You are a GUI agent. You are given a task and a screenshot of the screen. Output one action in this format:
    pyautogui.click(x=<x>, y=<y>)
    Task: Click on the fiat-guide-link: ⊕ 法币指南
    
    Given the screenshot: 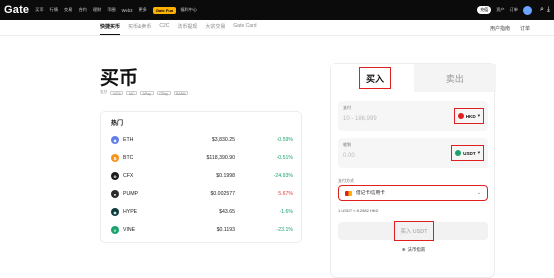 What is the action you would take?
    pyautogui.click(x=413, y=250)
    